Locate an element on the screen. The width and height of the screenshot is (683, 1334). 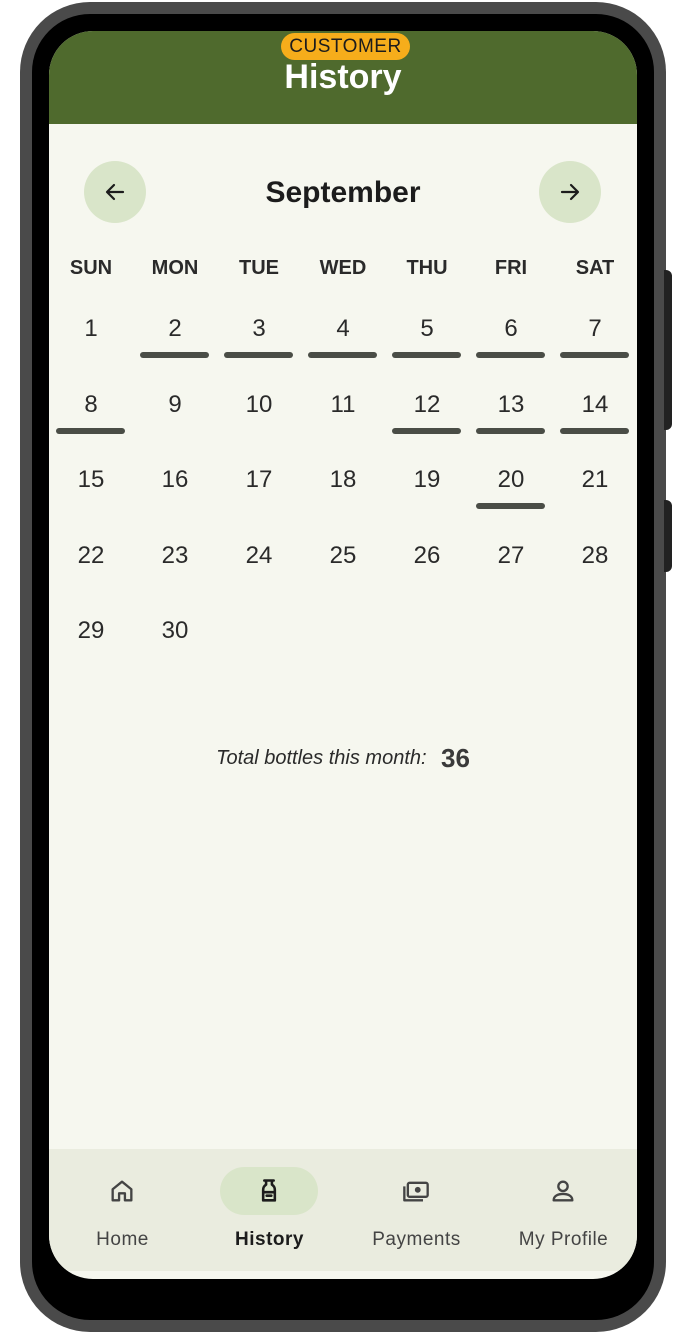
calendar-day: 6 is located at coordinates (511, 347).